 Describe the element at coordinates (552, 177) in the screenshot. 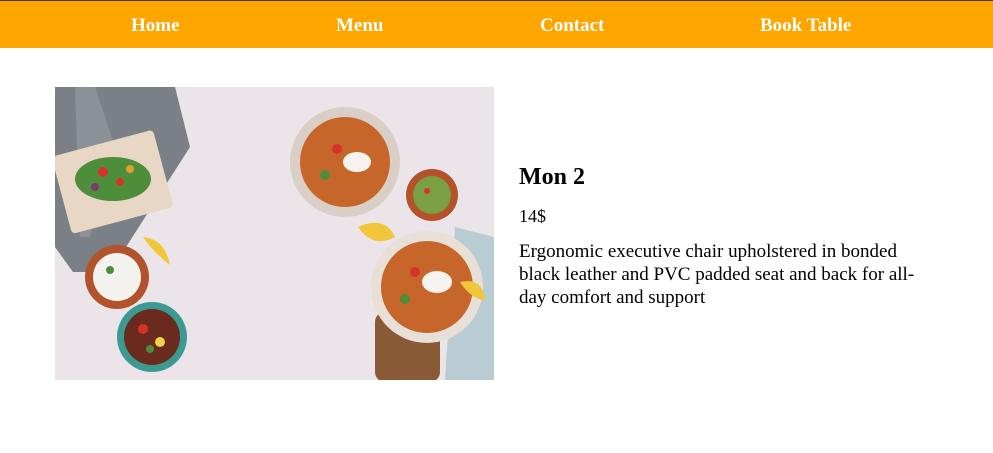

I see `product-title: Mon 2` at that location.